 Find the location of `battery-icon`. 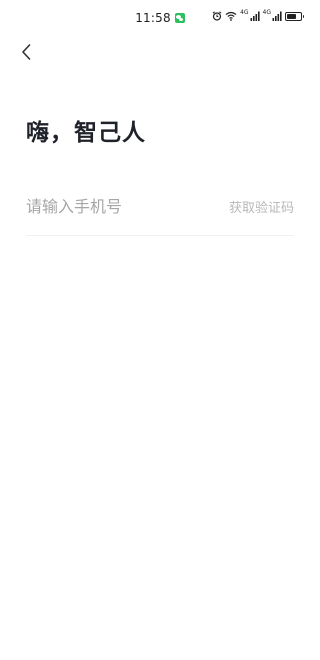

battery-icon is located at coordinates (294, 16).